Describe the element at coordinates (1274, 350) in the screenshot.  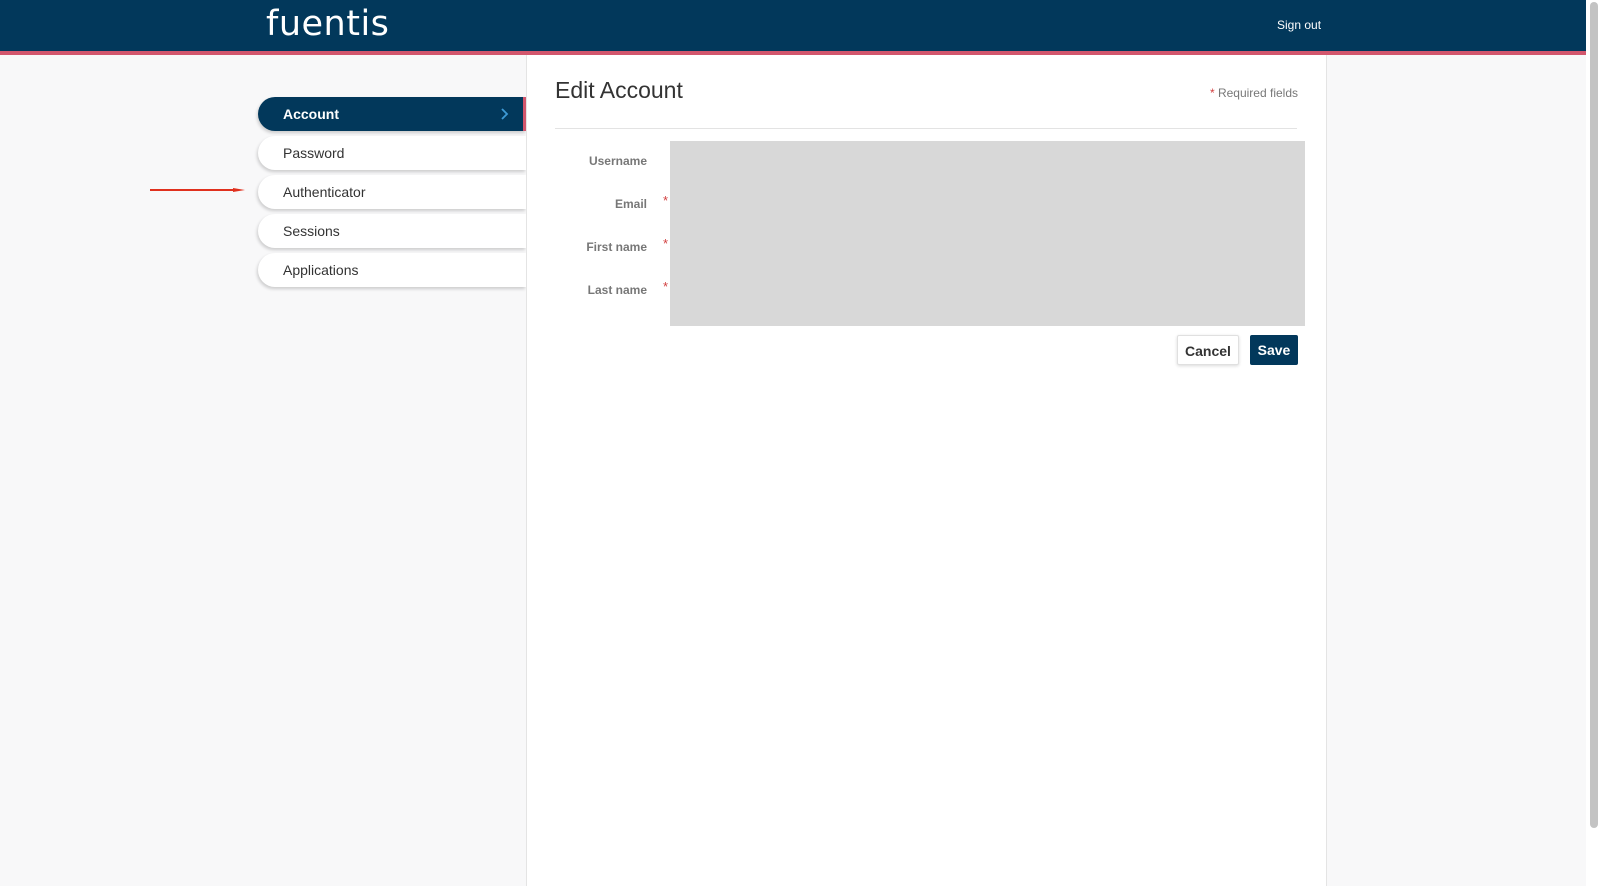
I see `save-button: Save` at that location.